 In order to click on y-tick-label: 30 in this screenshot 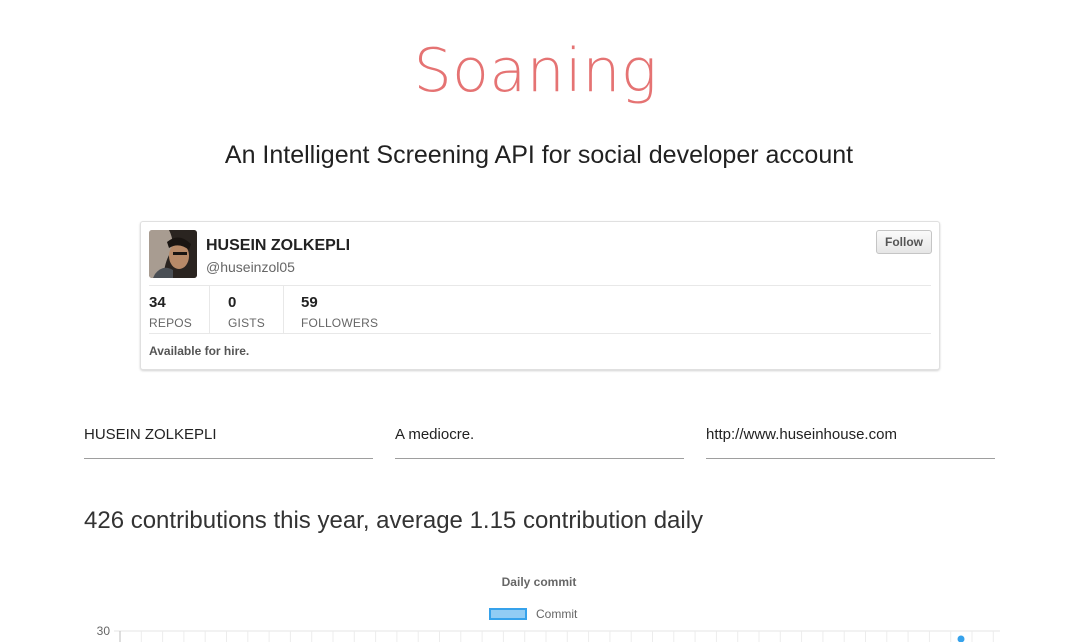, I will do `click(104, 631)`.